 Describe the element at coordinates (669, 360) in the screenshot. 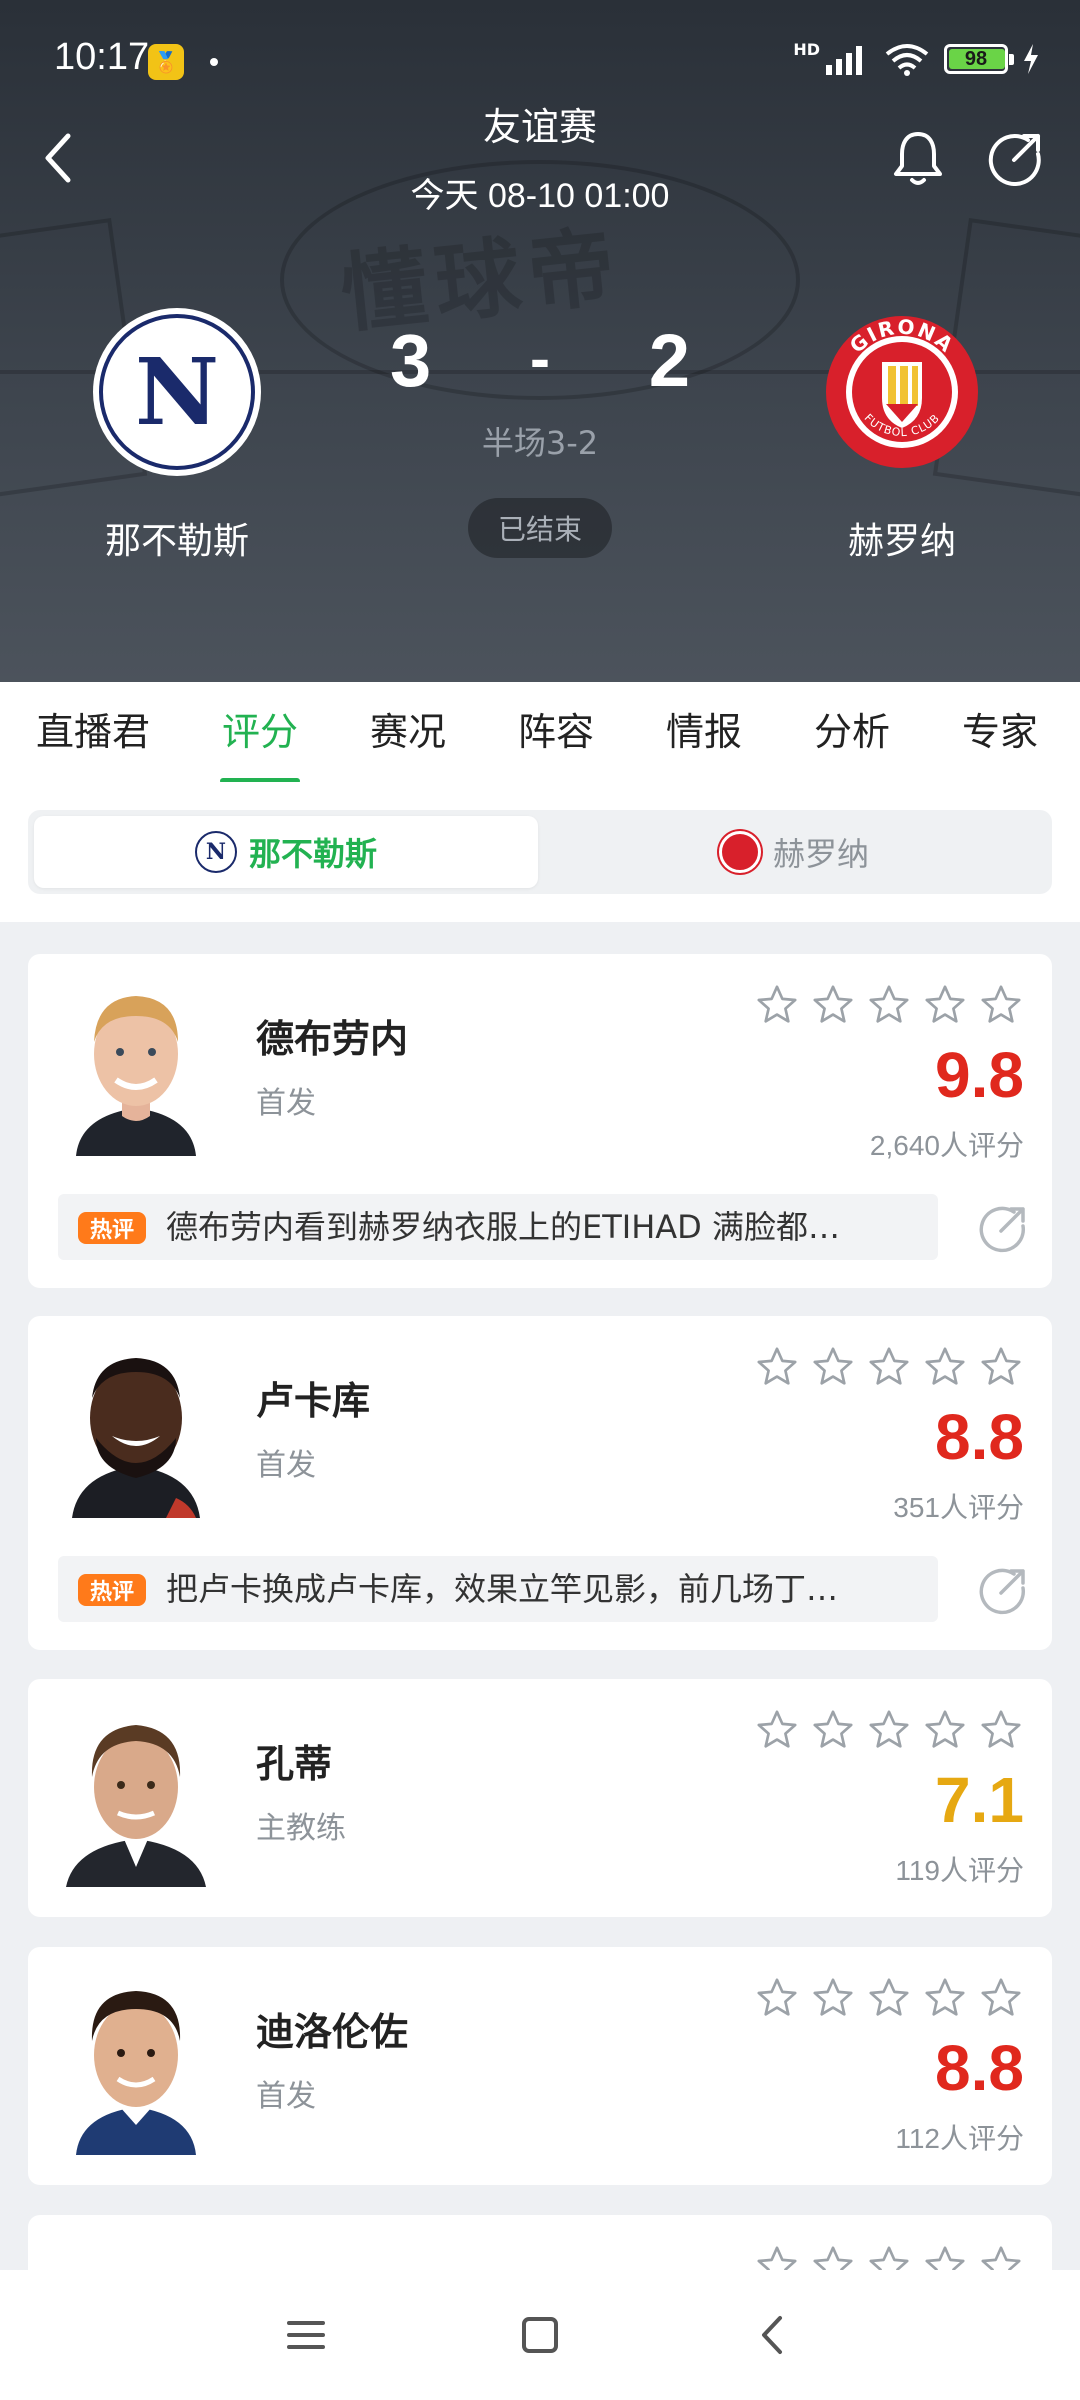

I see `away-score: 2` at that location.